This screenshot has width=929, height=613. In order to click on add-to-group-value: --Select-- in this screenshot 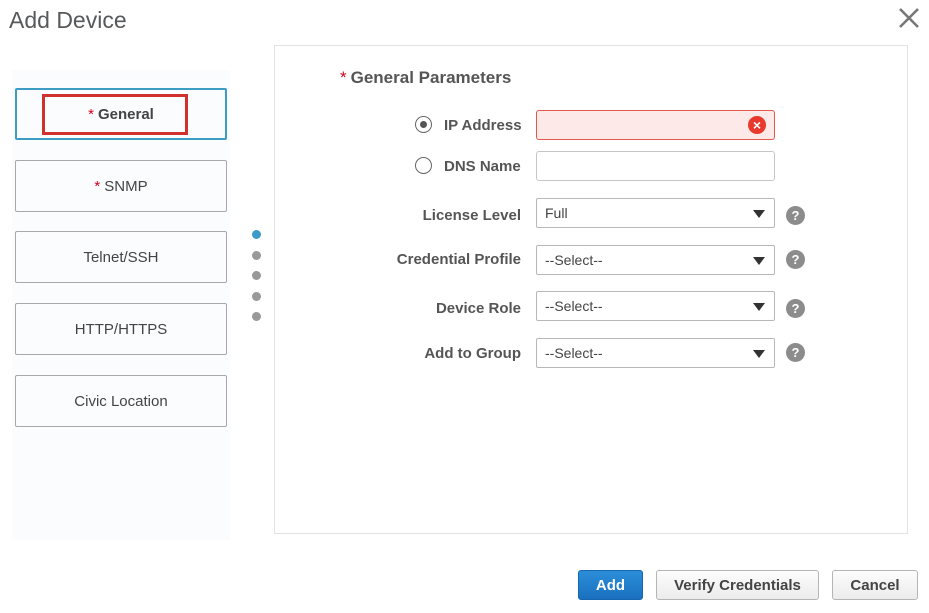, I will do `click(574, 353)`.